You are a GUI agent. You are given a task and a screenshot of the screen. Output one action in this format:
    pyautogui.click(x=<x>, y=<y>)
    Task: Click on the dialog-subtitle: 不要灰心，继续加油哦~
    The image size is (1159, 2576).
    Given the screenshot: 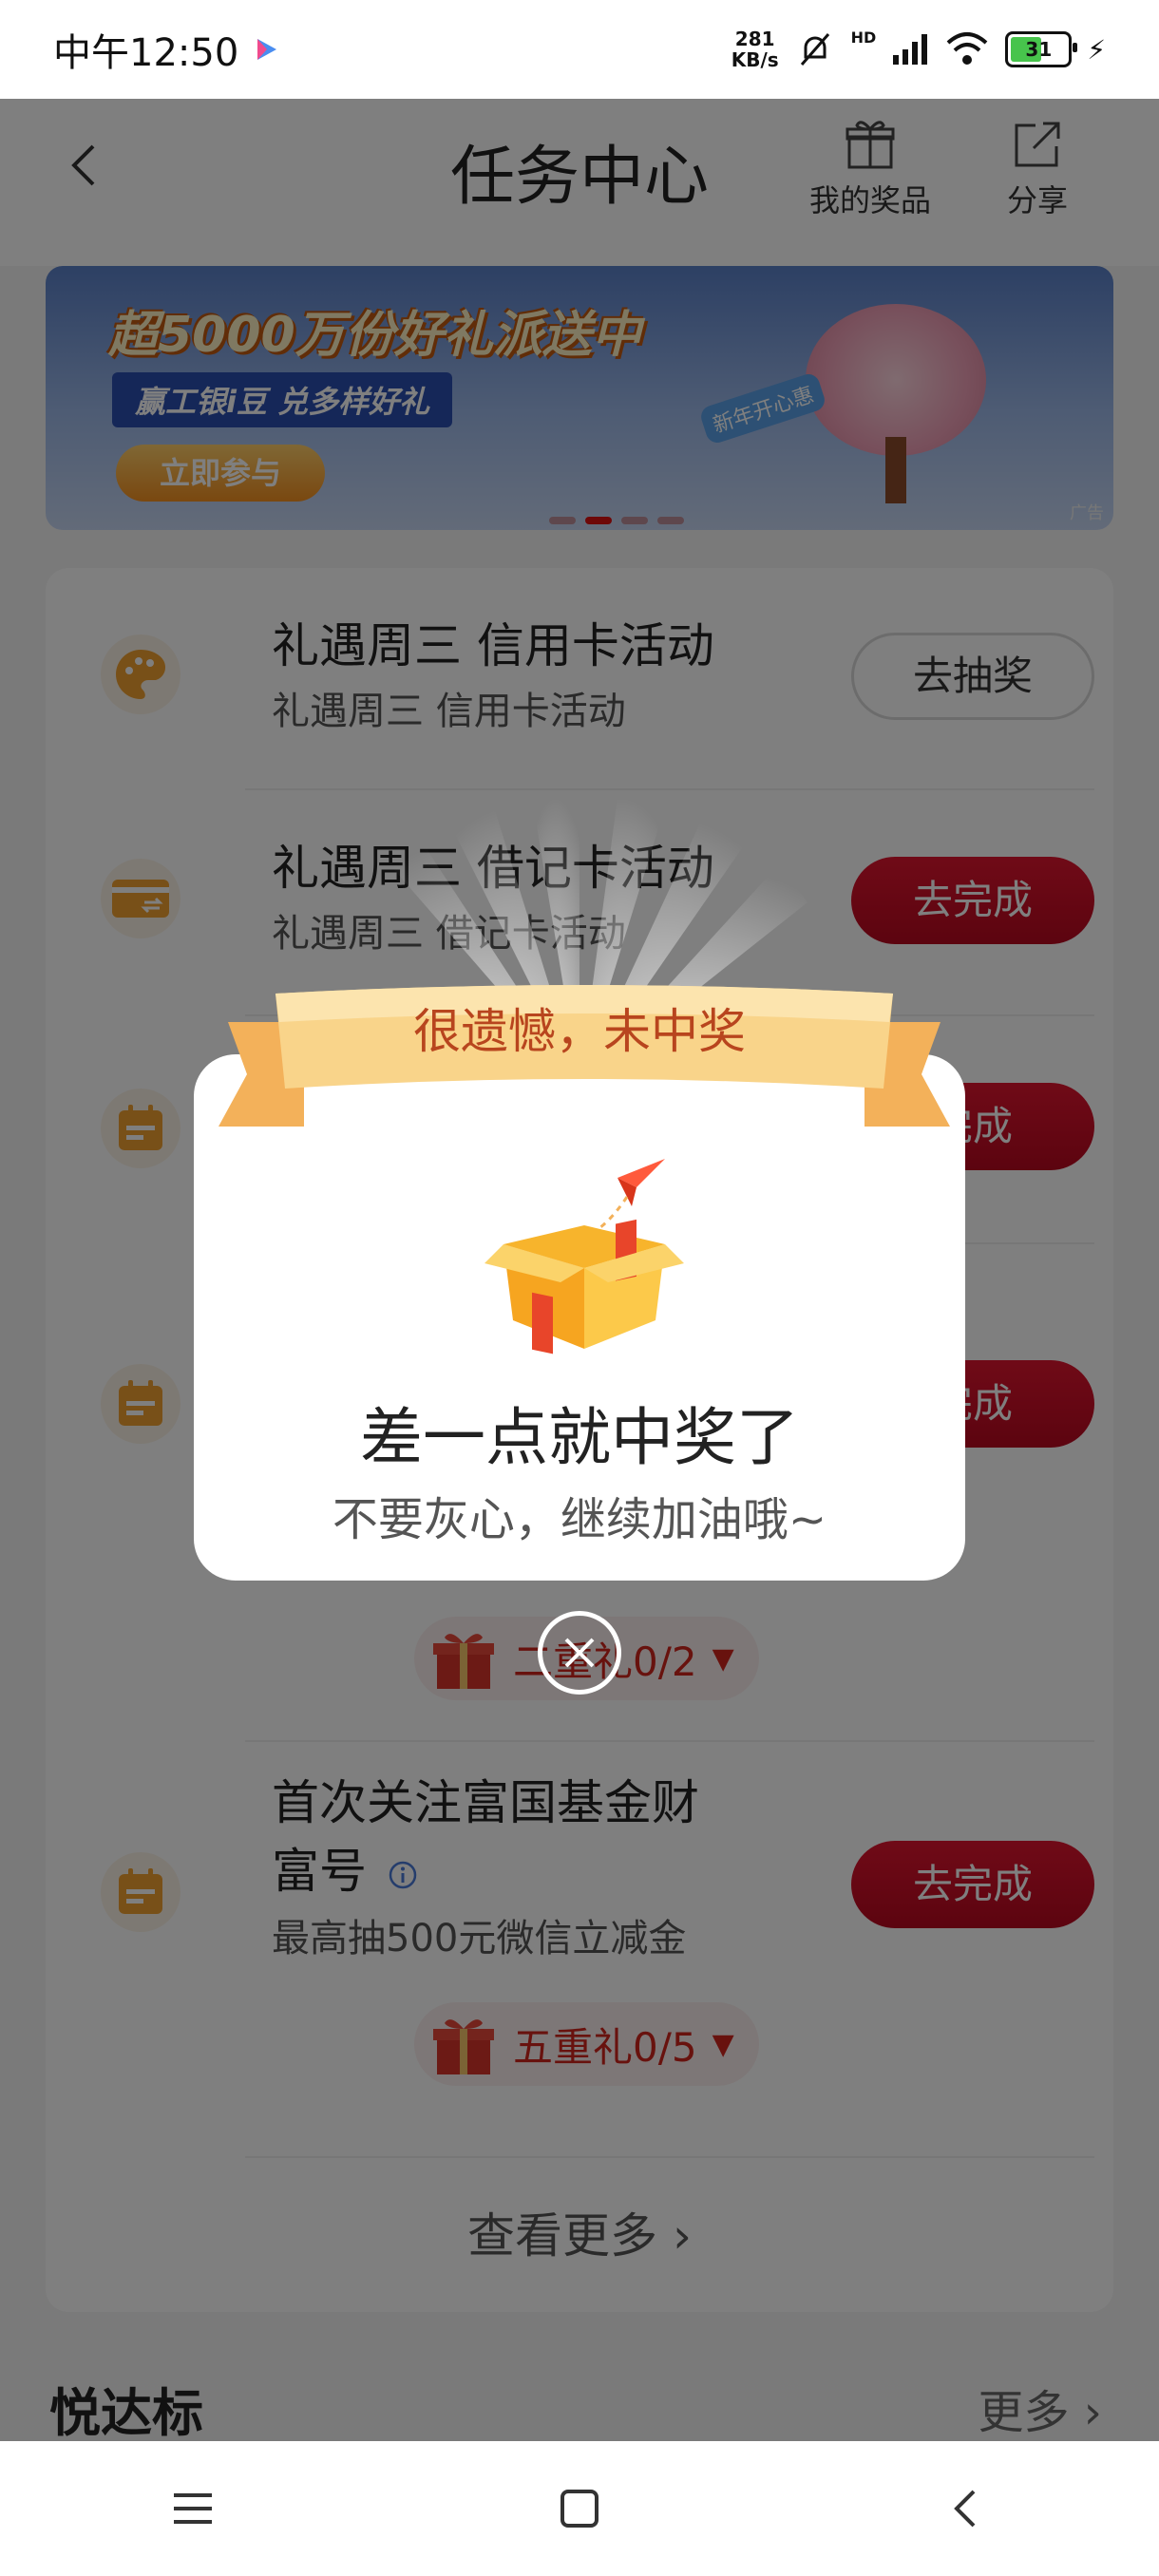 What is the action you would take?
    pyautogui.click(x=579, y=1519)
    